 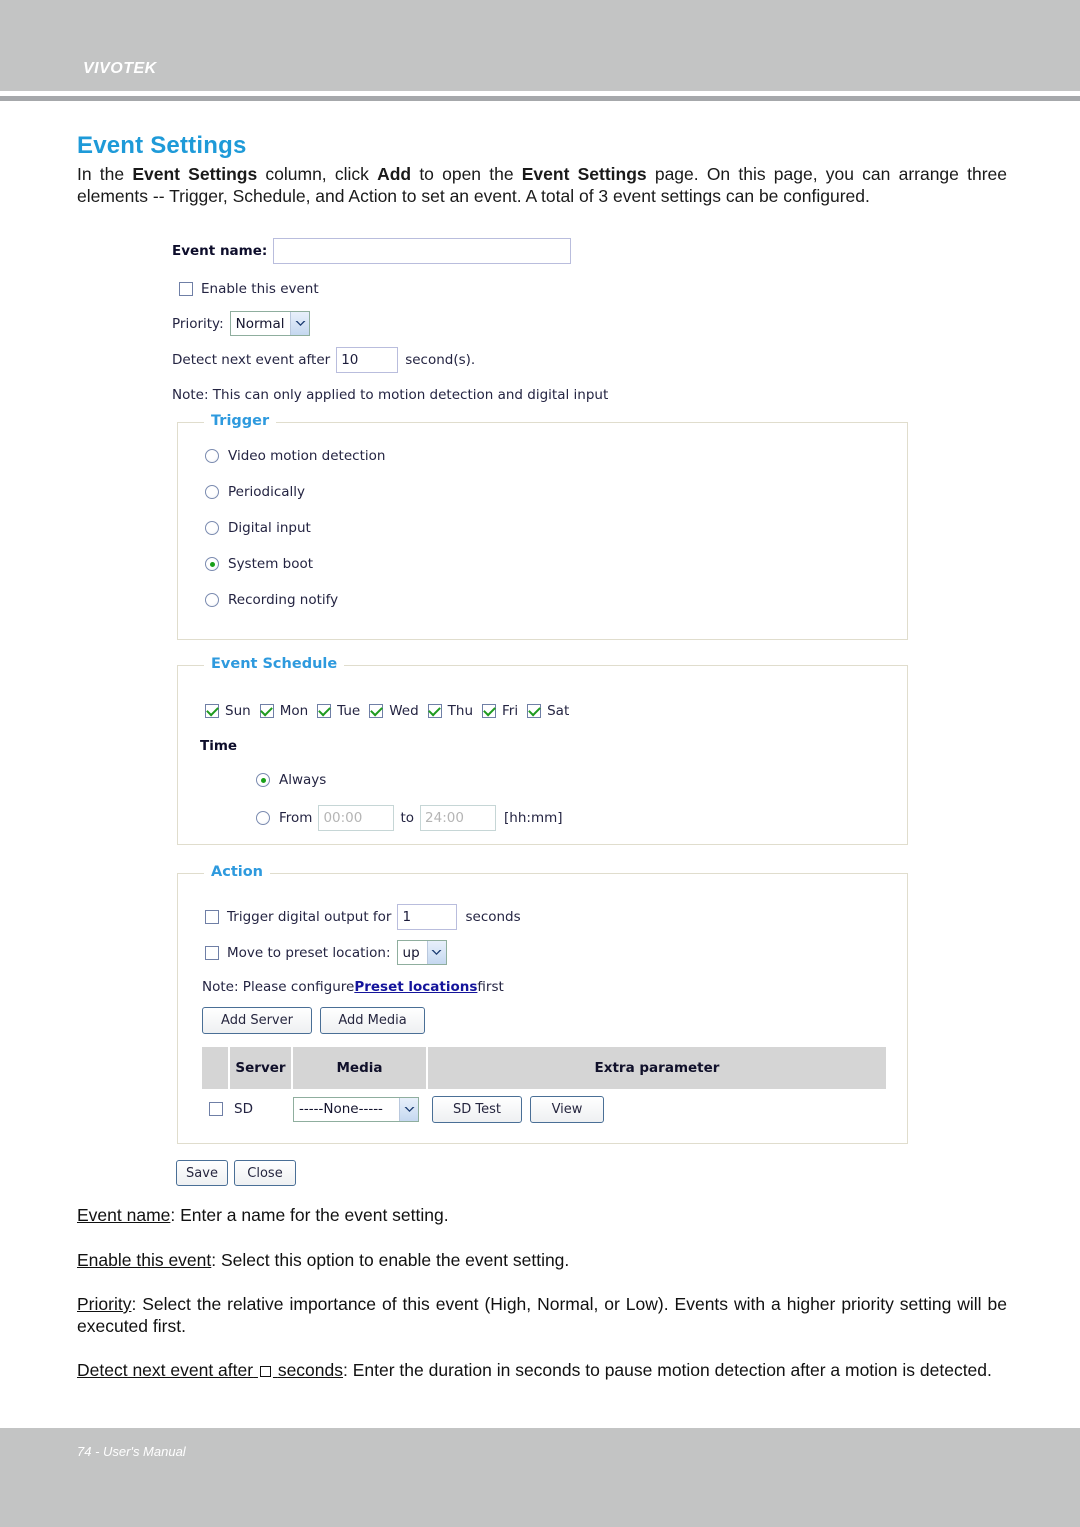 What do you see at coordinates (212, 952) in the screenshot?
I see `checkbox-move-to-preset` at bounding box center [212, 952].